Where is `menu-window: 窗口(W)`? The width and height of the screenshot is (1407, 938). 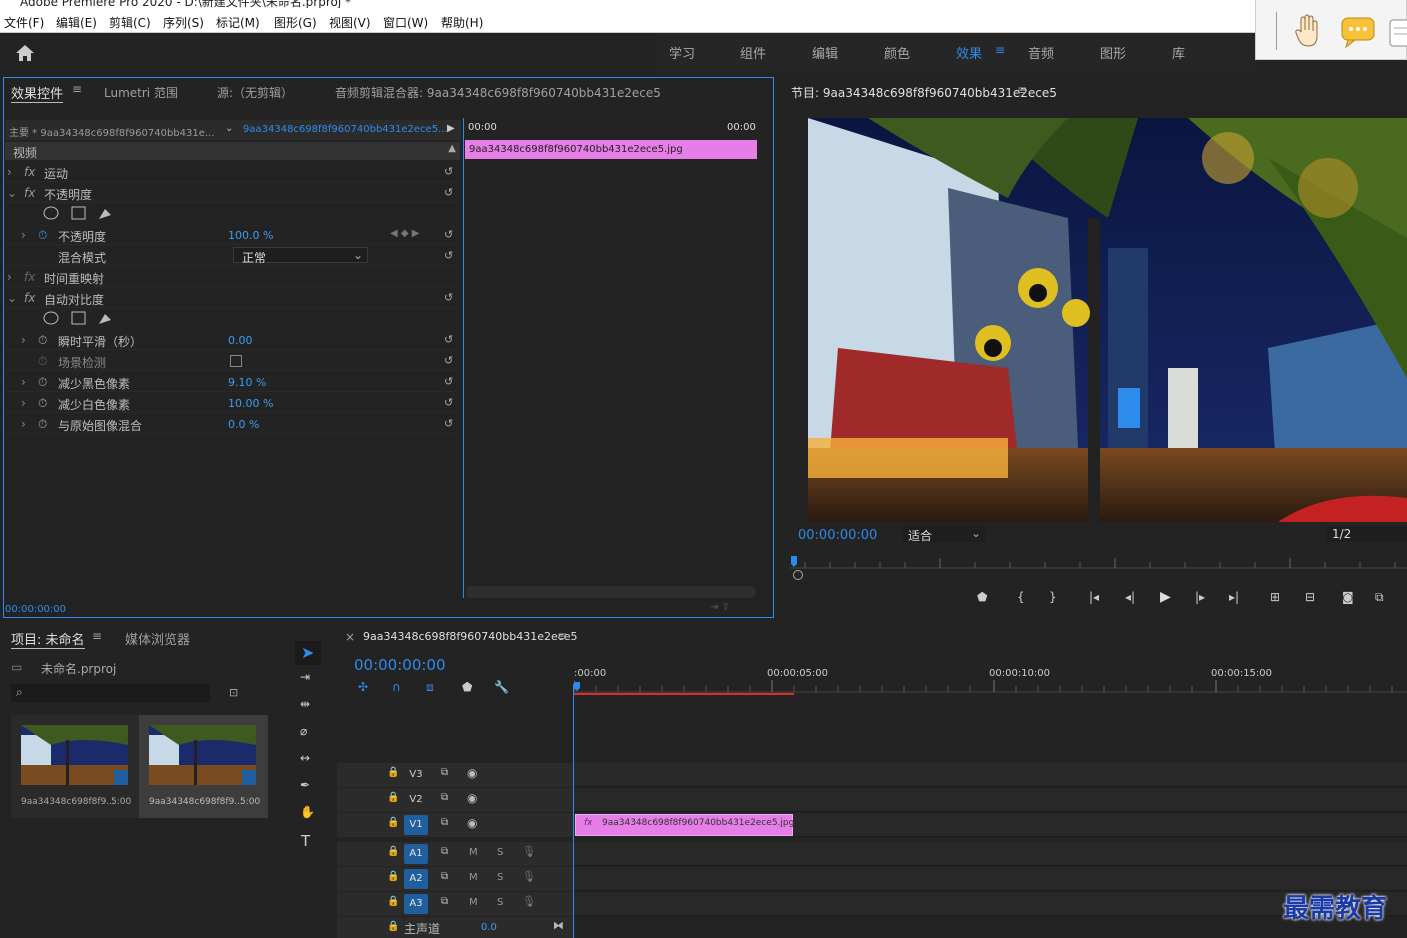
menu-window: 窗口(W) is located at coordinates (405, 22).